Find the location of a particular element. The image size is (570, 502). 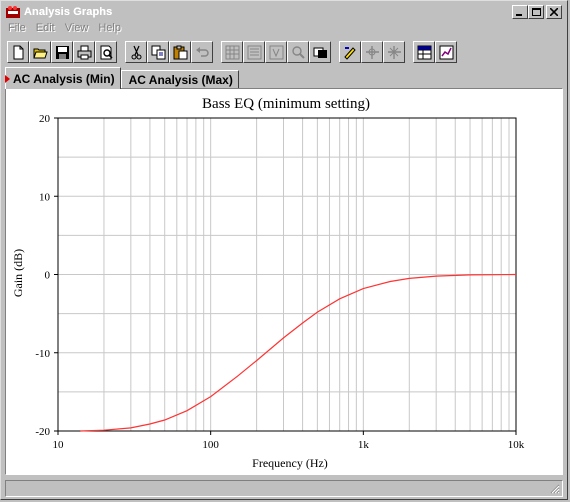

undo-icon is located at coordinates (202, 51).